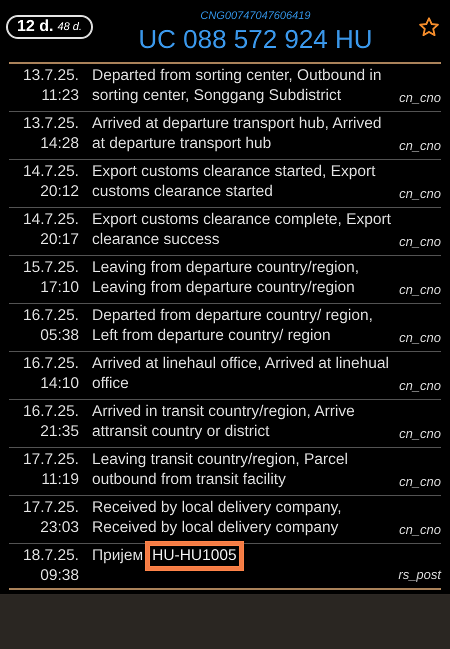 The width and height of the screenshot is (450, 649). I want to click on event-description: Export customs clearance complete, Export clearance success, so click(241, 229).